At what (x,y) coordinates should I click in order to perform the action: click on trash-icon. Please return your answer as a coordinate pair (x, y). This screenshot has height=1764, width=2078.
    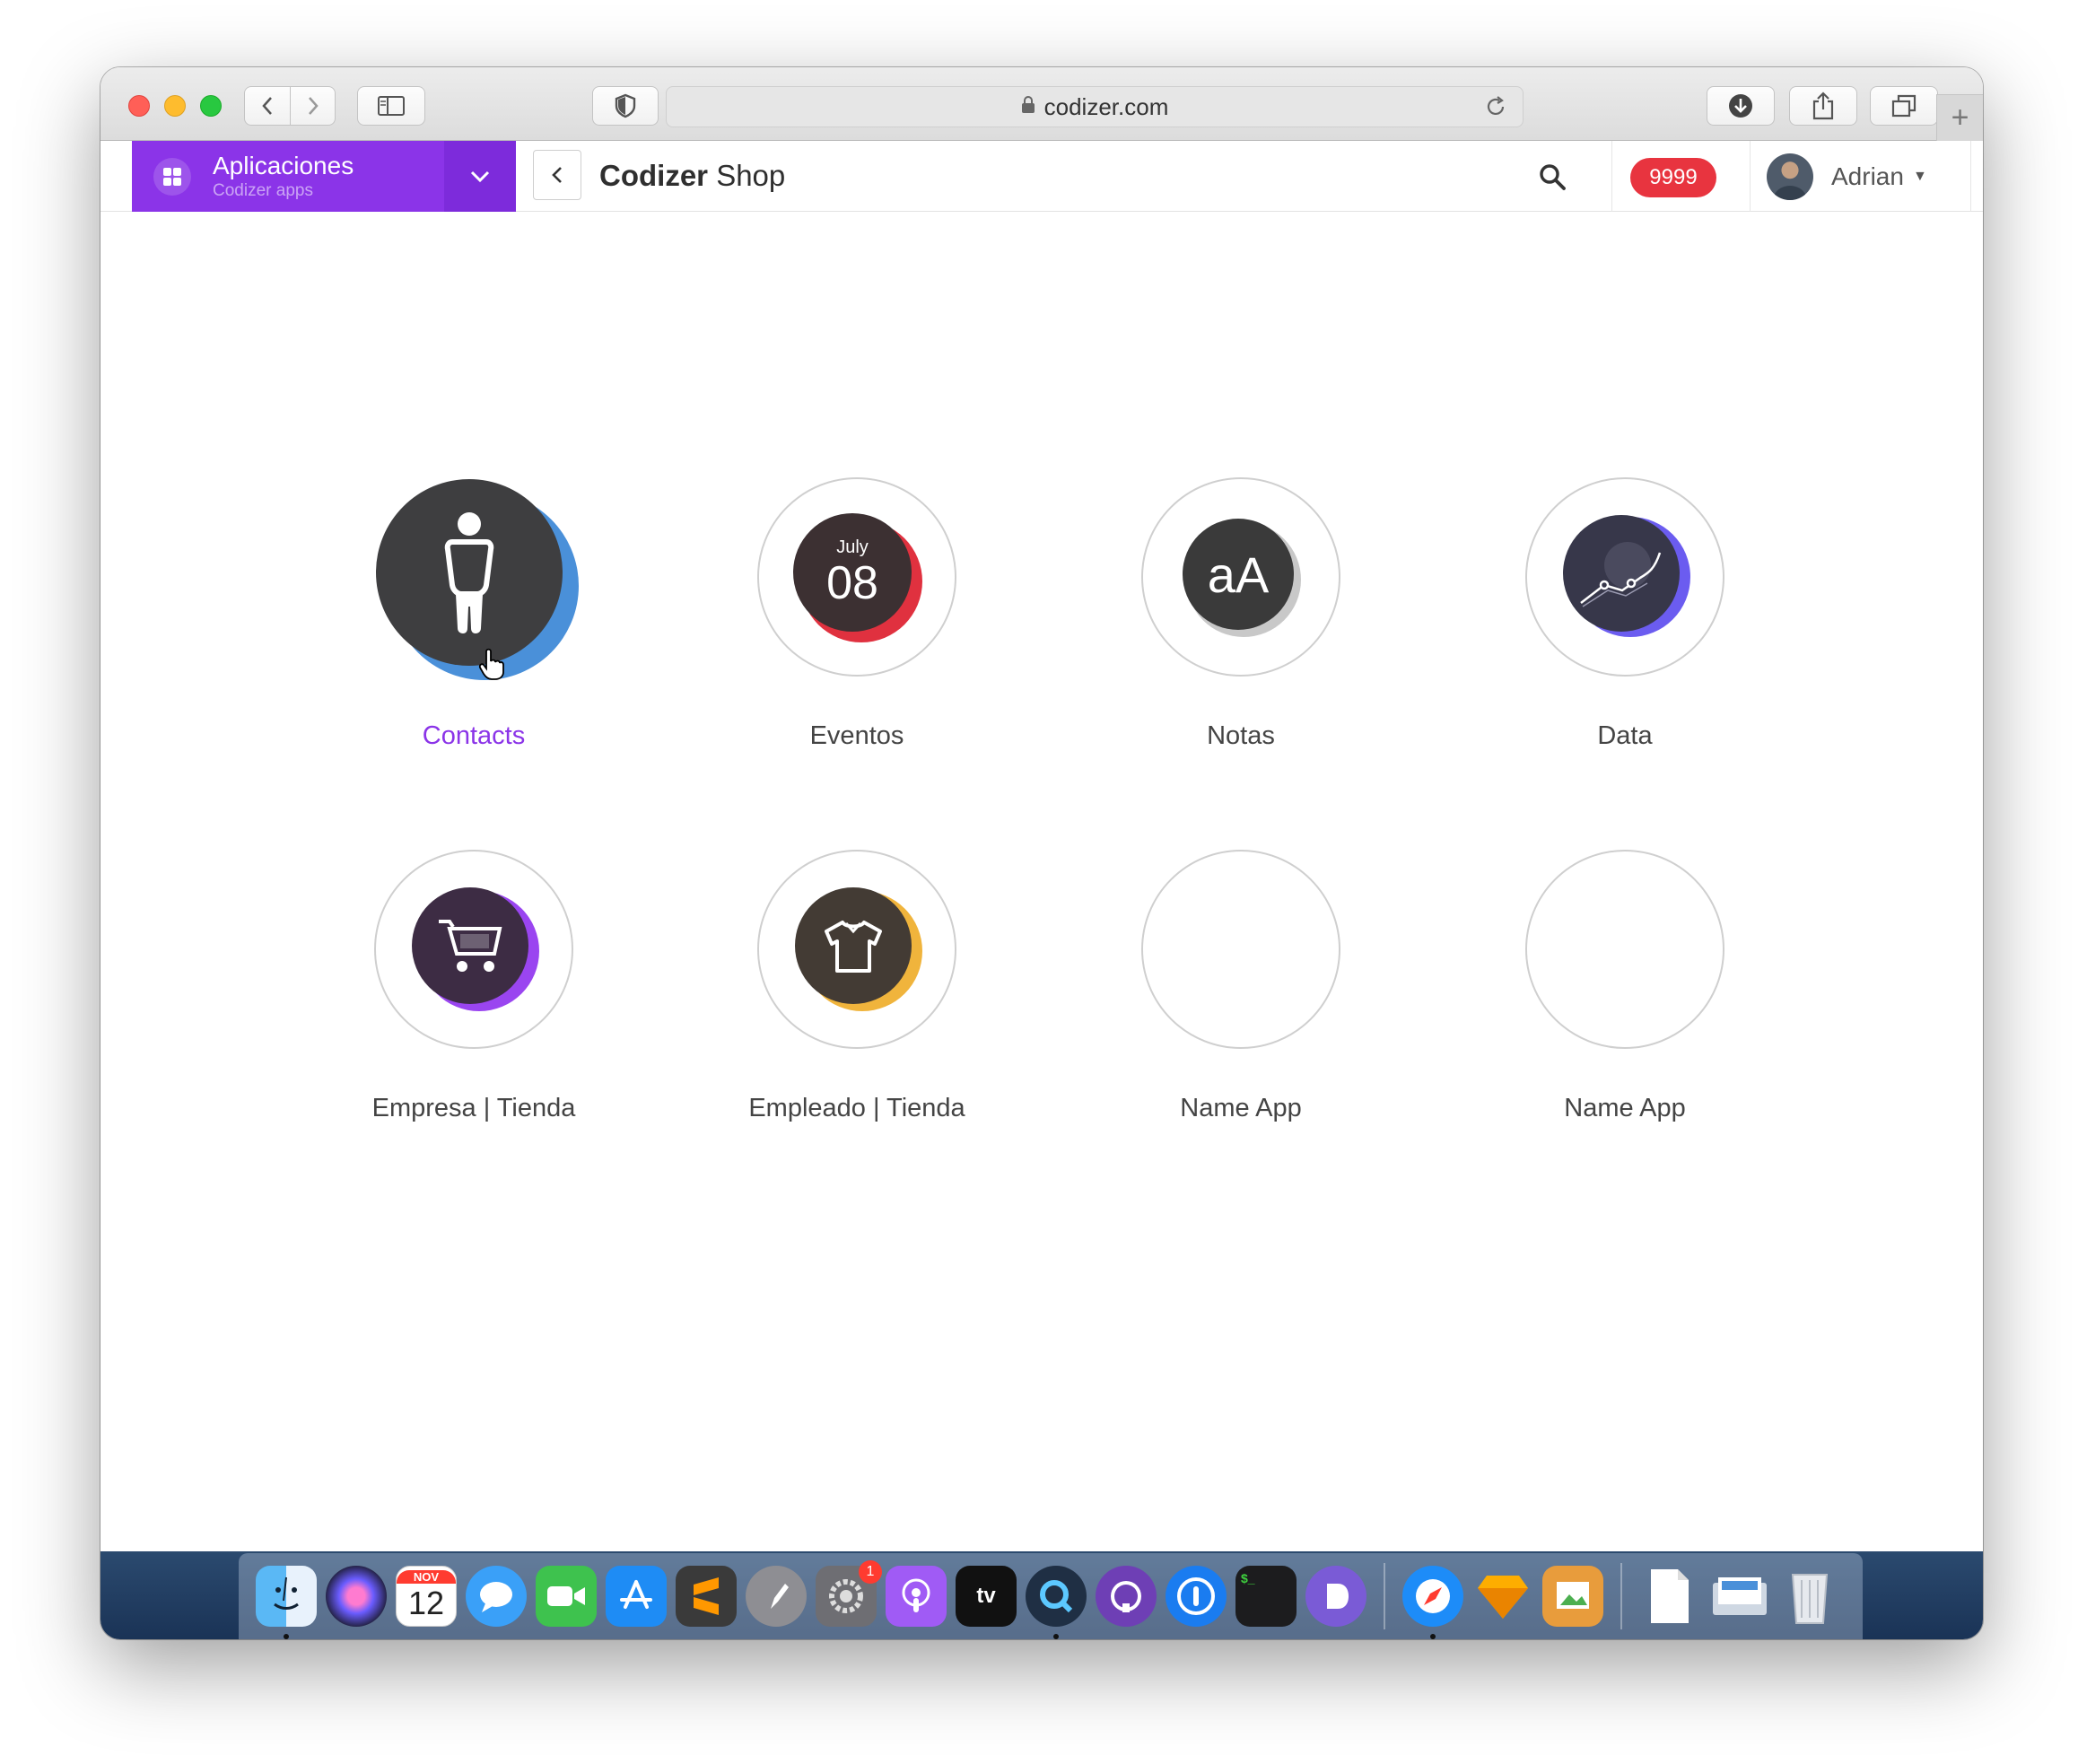
    Looking at the image, I should click on (1809, 1596).